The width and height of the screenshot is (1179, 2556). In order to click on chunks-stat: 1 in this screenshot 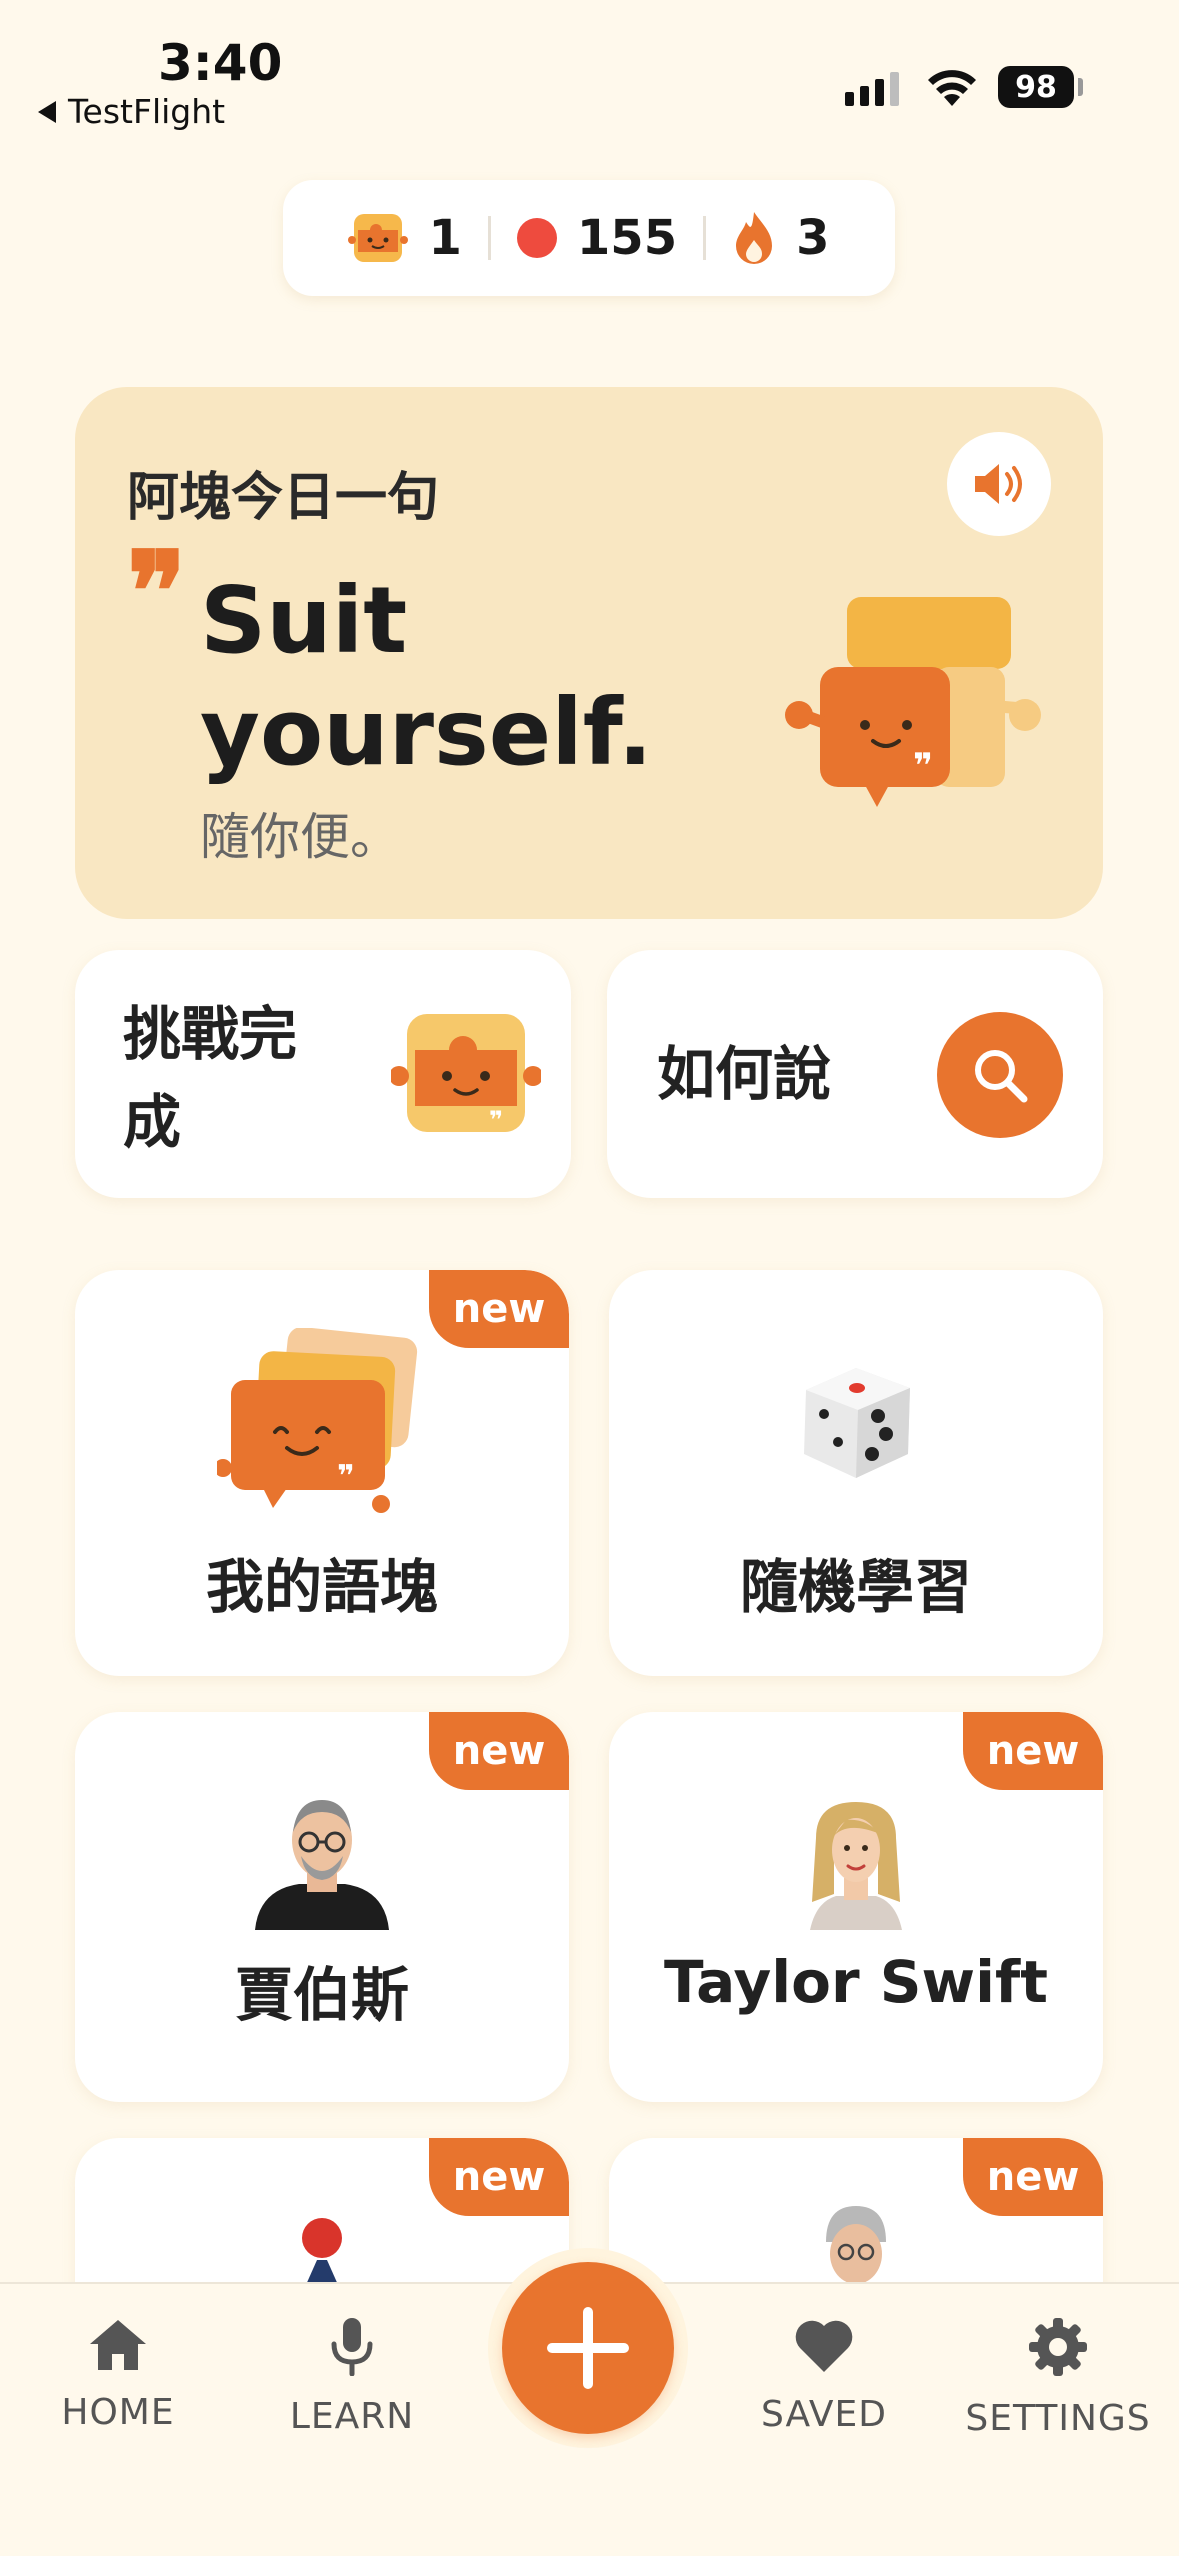, I will do `click(404, 238)`.